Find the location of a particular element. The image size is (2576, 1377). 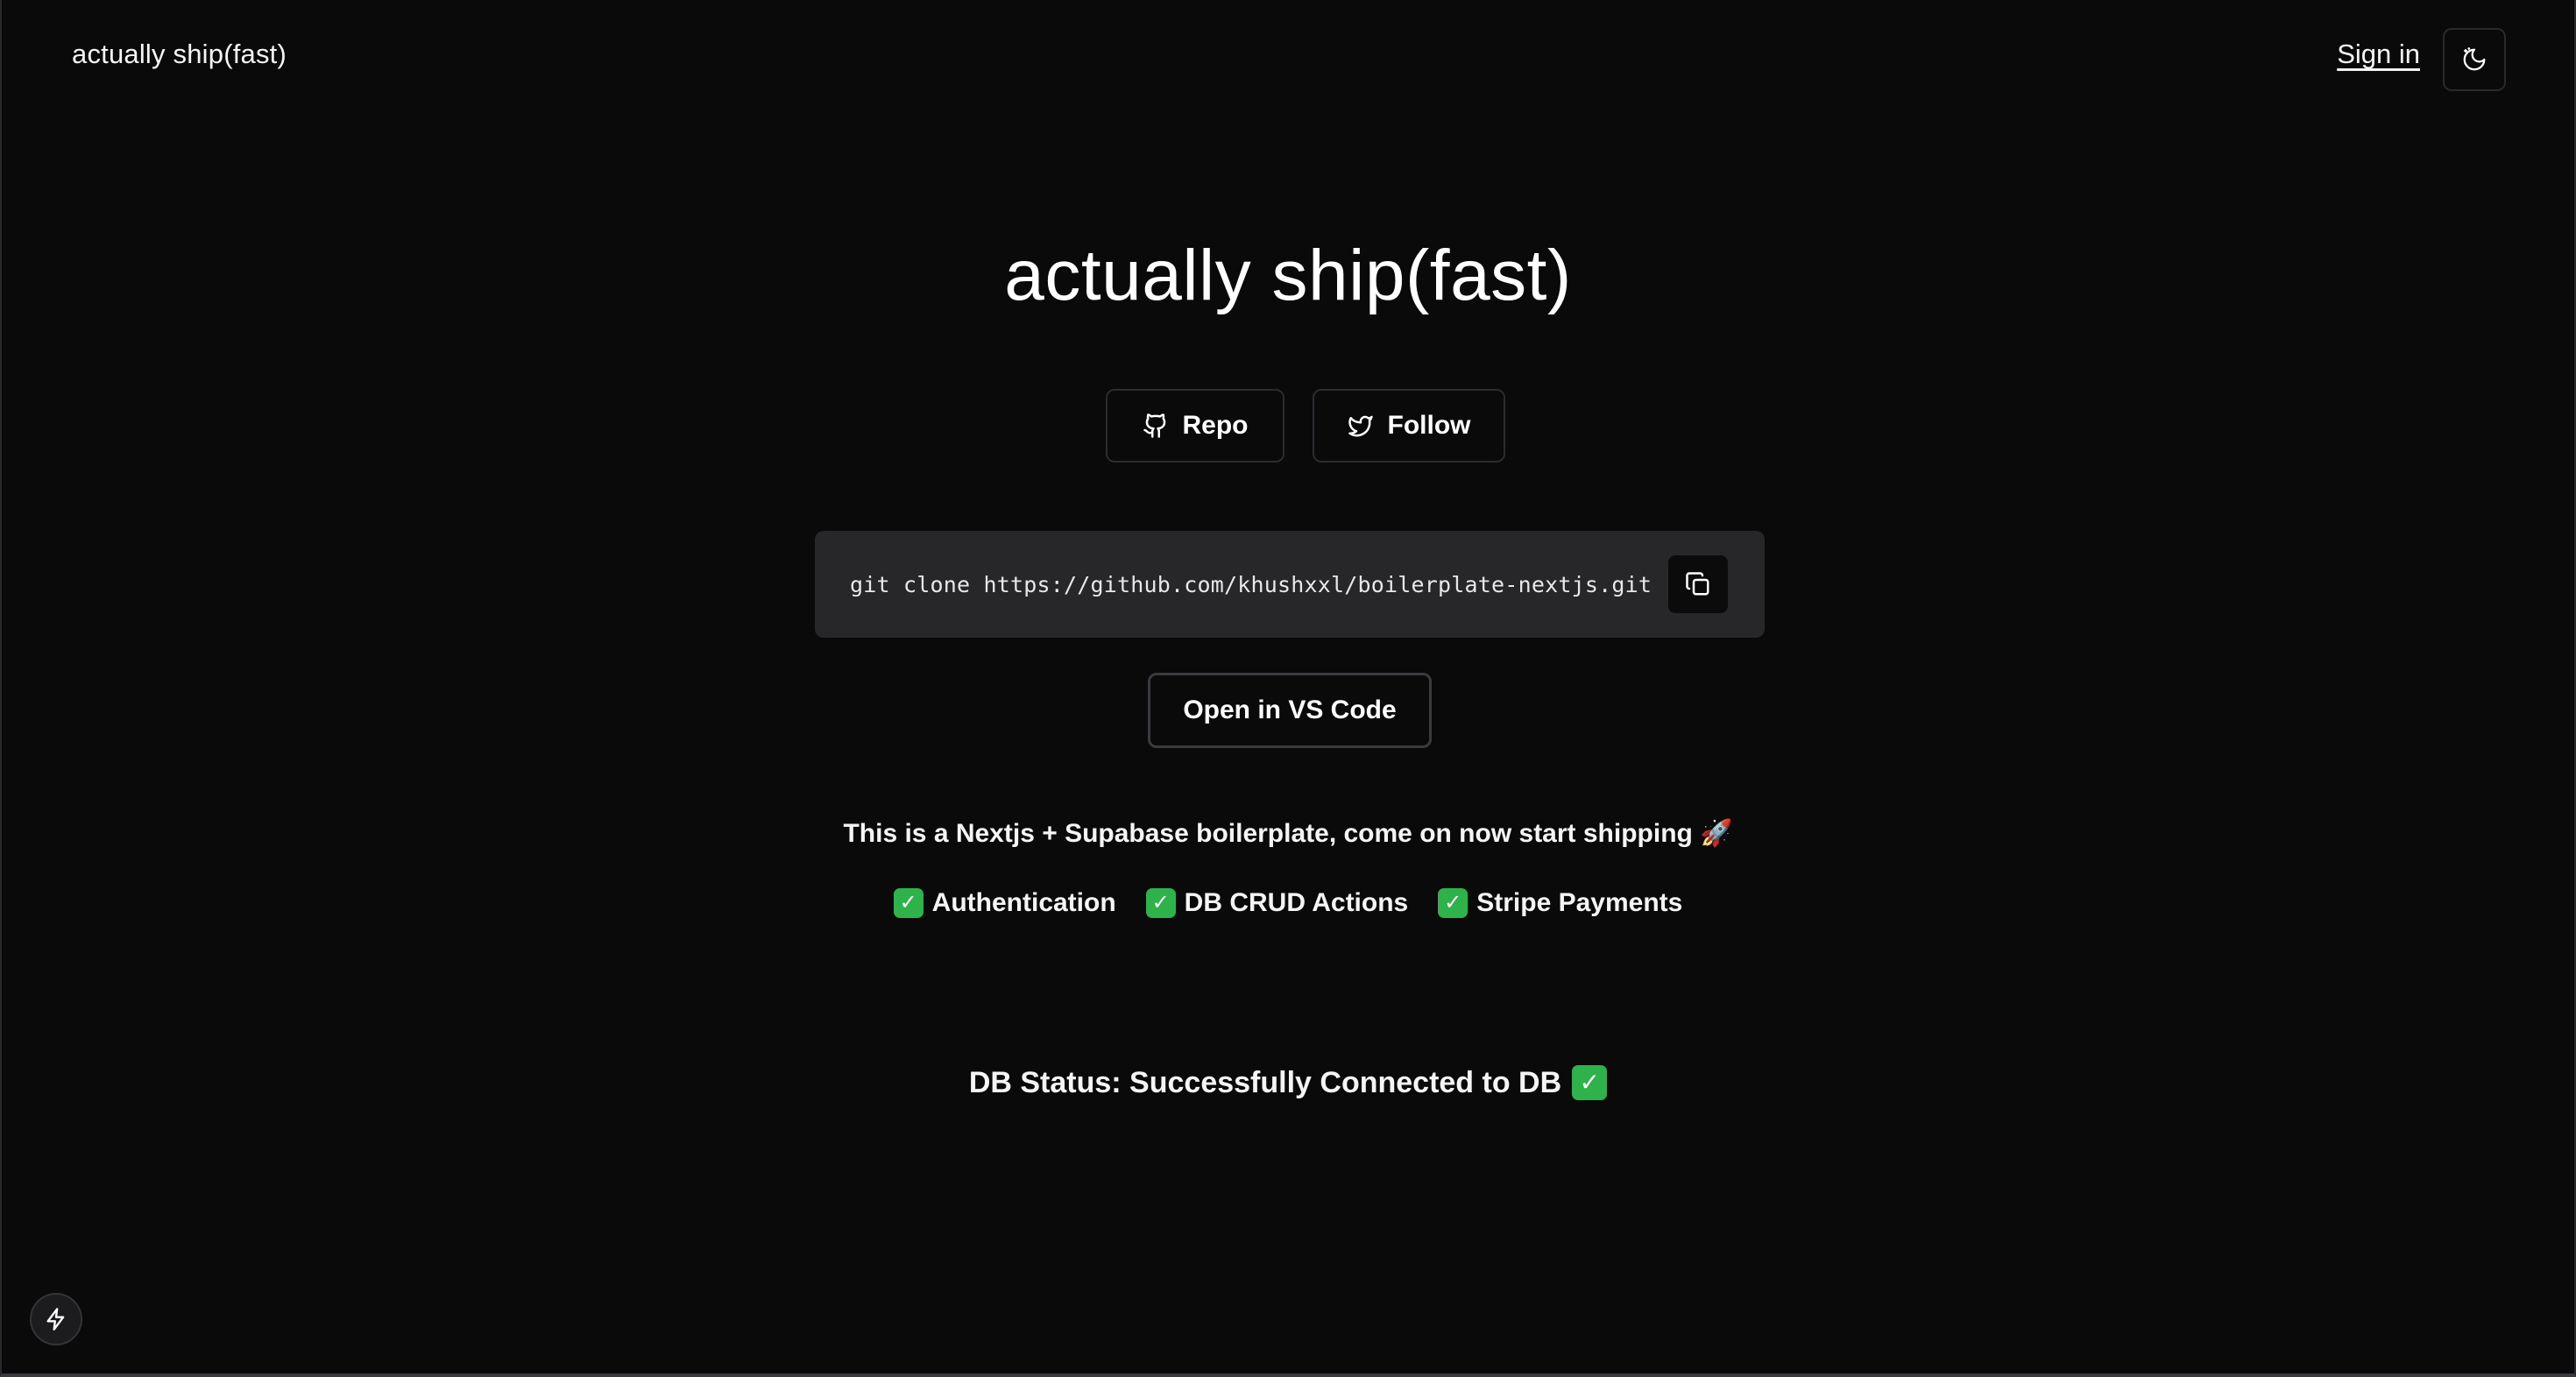

follow-button: Follow is located at coordinates (1409, 426).